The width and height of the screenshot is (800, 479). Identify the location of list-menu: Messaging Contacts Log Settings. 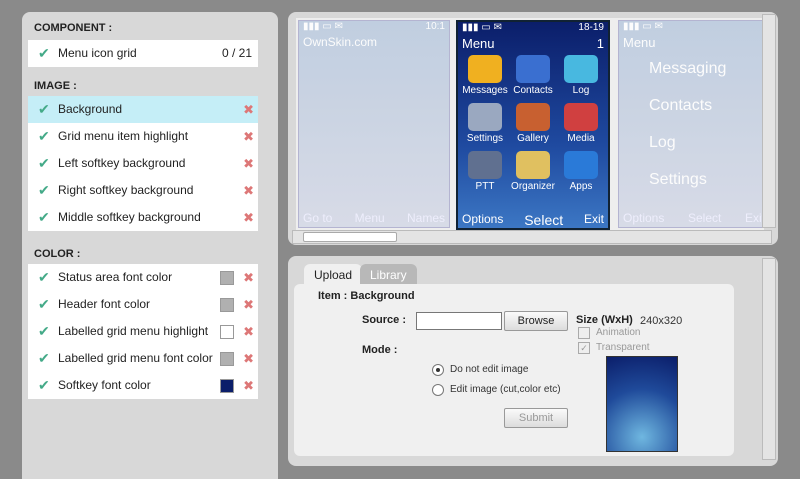
(688, 124).